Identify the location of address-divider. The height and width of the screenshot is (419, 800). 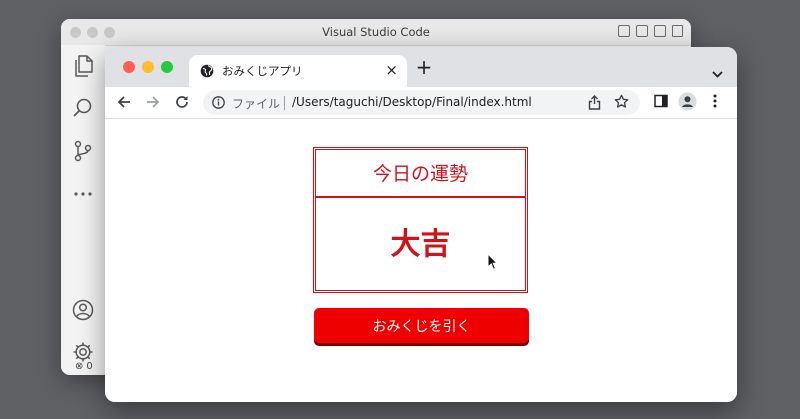
(284, 103).